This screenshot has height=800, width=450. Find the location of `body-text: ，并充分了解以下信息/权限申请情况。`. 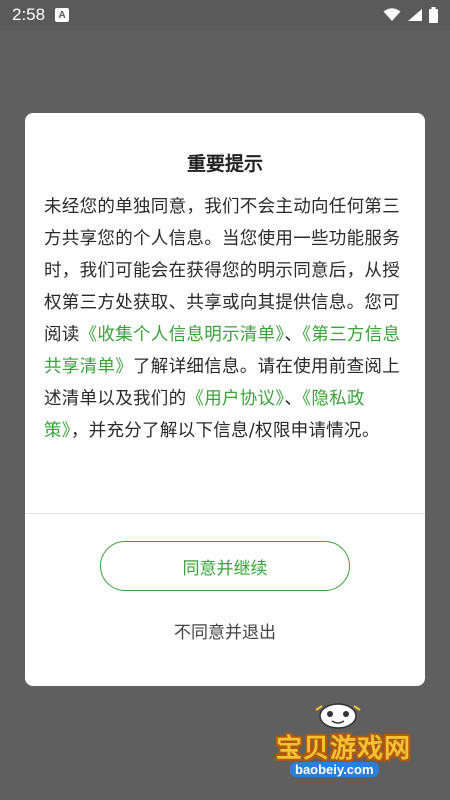

body-text: ，并充分了解以下信息/权限申请情况。 is located at coordinates (225, 431).